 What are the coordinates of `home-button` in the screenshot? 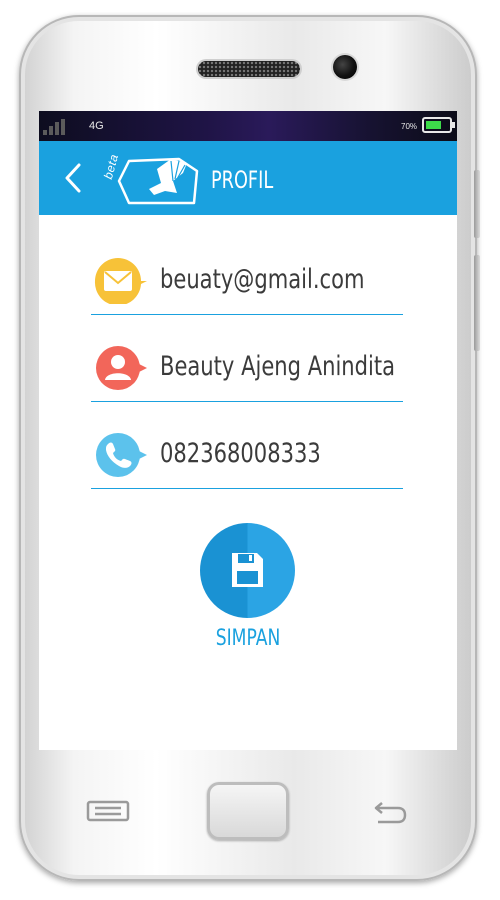 It's located at (248, 811).